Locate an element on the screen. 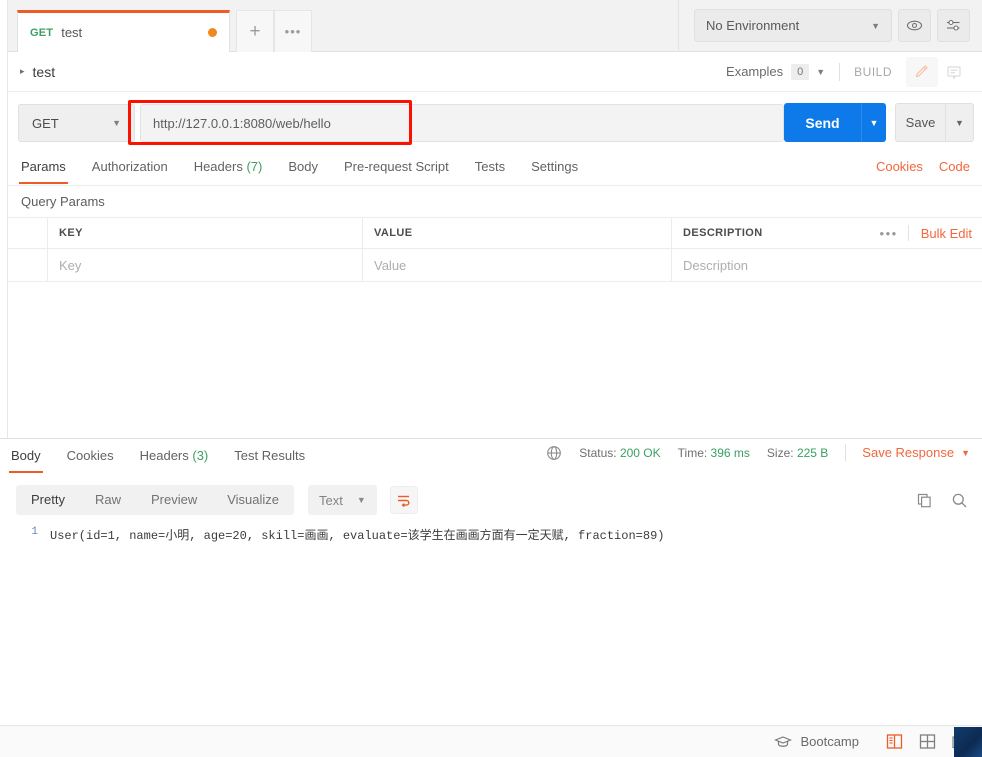 This screenshot has width=982, height=757. new-tab-button: + is located at coordinates (255, 31).